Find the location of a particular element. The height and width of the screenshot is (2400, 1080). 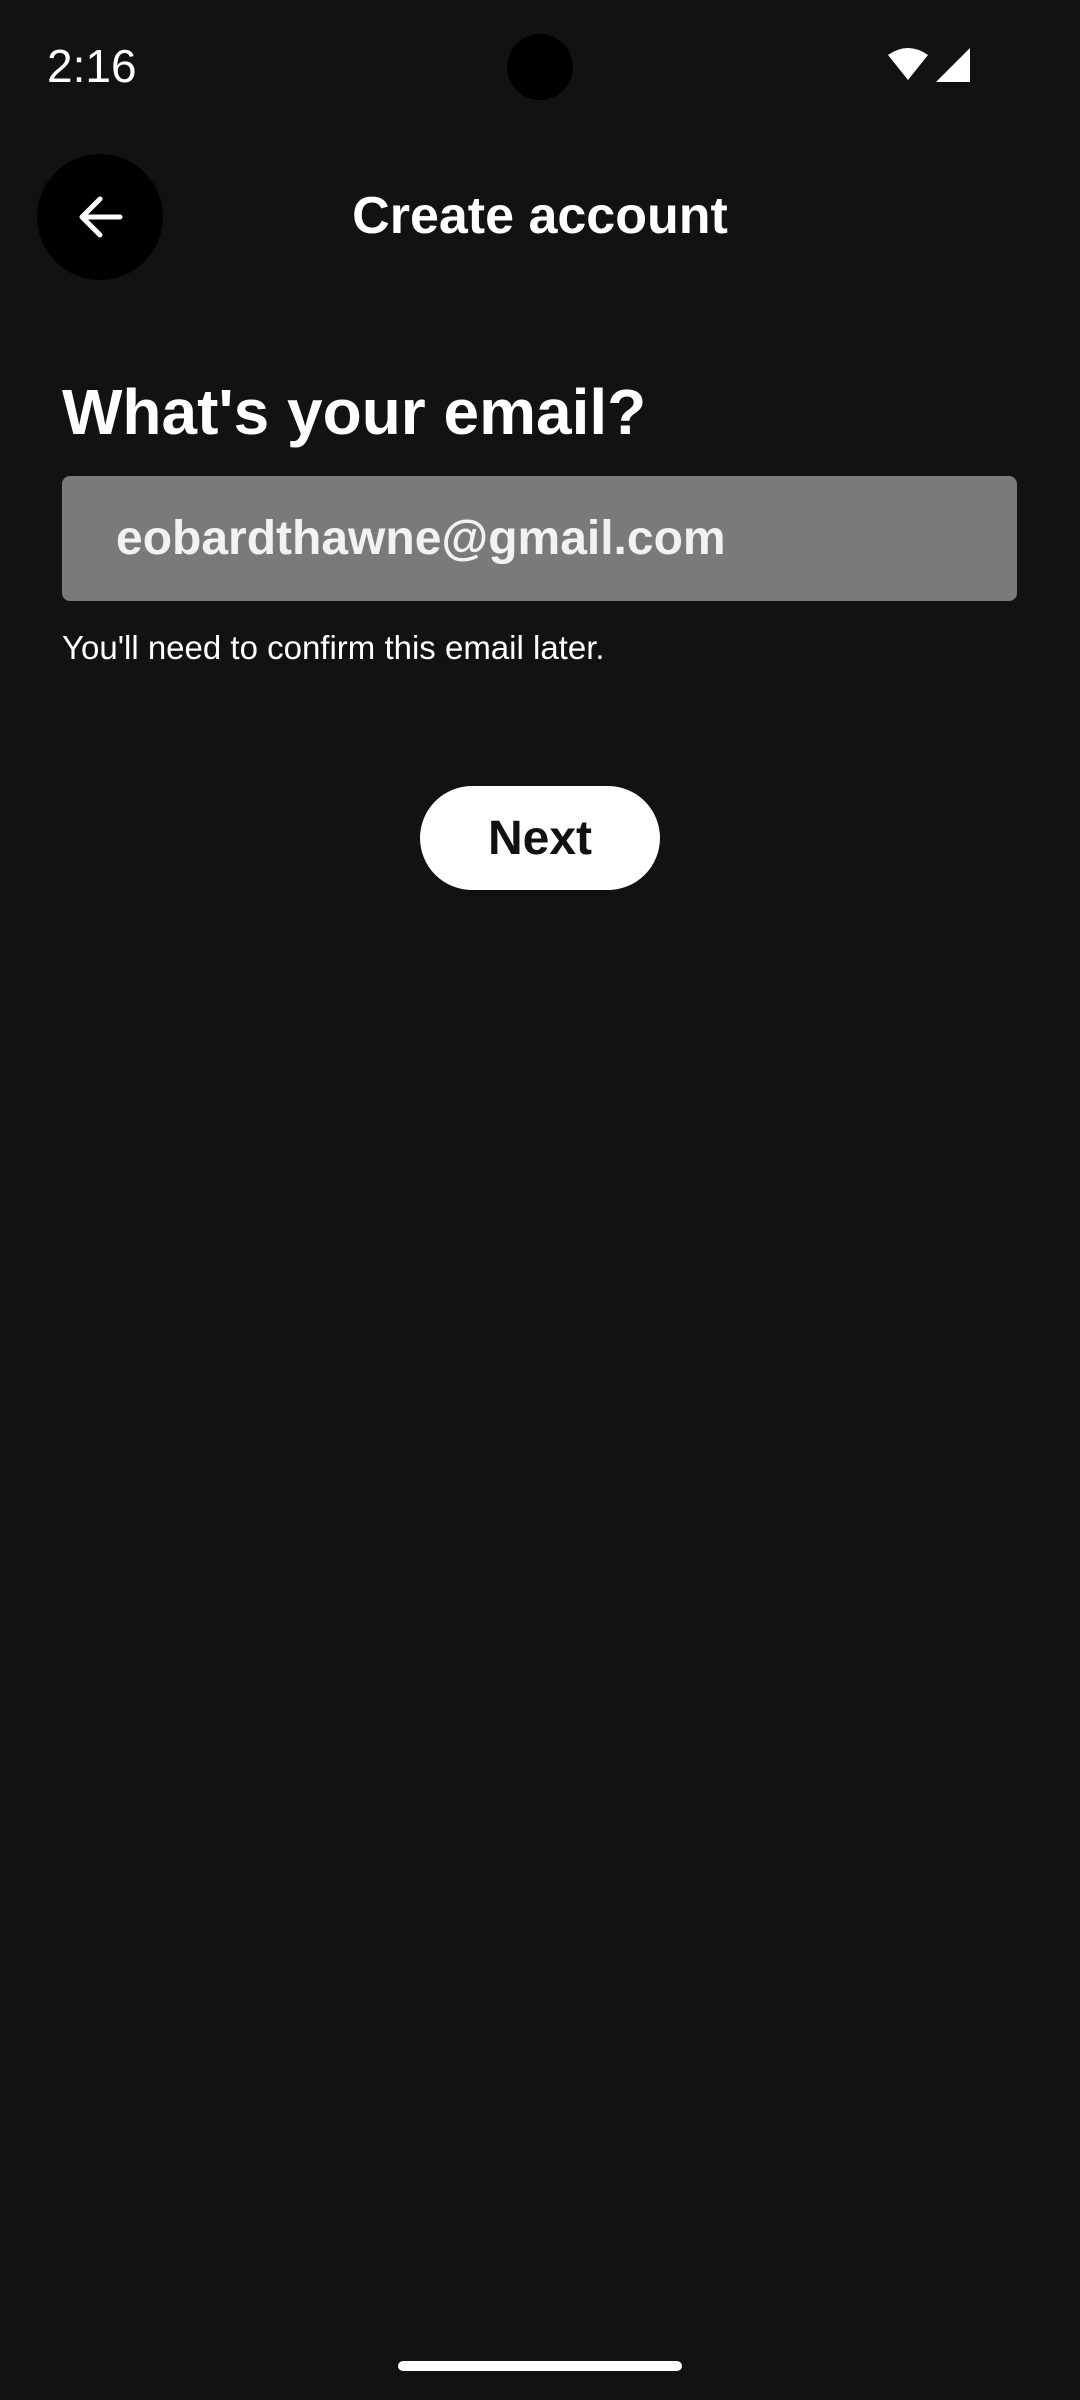

status-time: 2:16 is located at coordinates (92, 66).